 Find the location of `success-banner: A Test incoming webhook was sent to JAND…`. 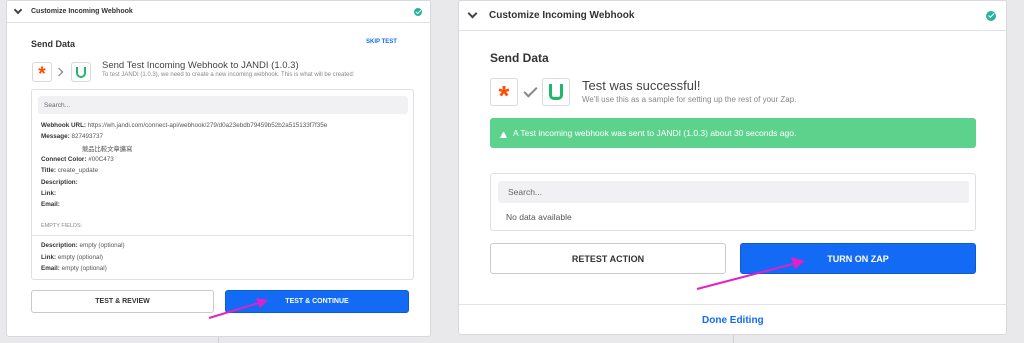

success-banner: A Test incoming webhook was sent to JAND… is located at coordinates (733, 133).